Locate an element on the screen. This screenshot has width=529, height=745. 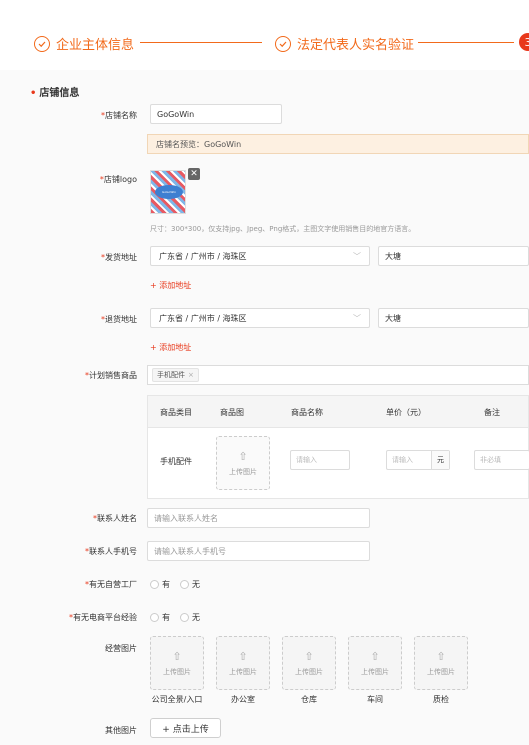
other-images-label: 其他图片 is located at coordinates (121, 730).